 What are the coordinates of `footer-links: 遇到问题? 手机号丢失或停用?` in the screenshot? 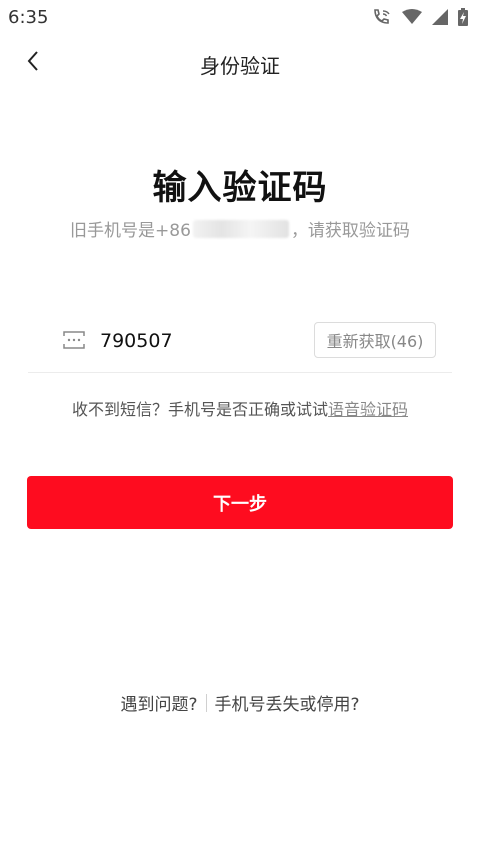 It's located at (240, 702).